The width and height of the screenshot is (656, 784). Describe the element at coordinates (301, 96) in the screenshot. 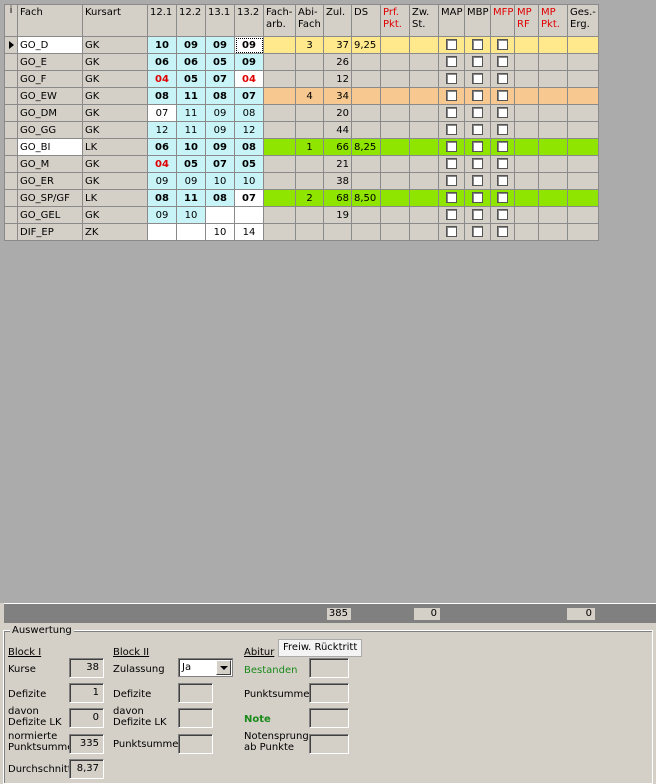

I see `table-row: GO_EW GK 08 11 08 07 4 34` at that location.